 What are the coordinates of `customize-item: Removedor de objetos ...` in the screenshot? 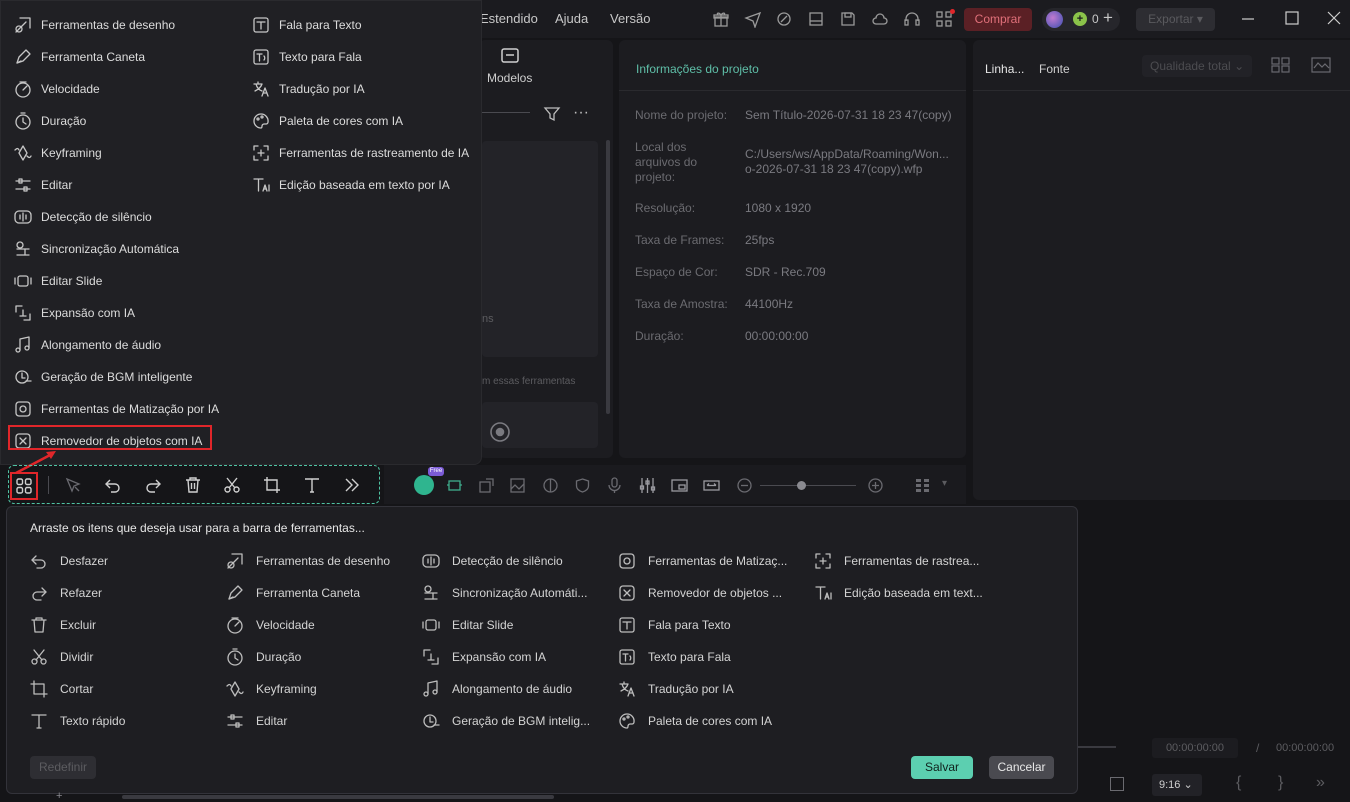 It's located at (702, 593).